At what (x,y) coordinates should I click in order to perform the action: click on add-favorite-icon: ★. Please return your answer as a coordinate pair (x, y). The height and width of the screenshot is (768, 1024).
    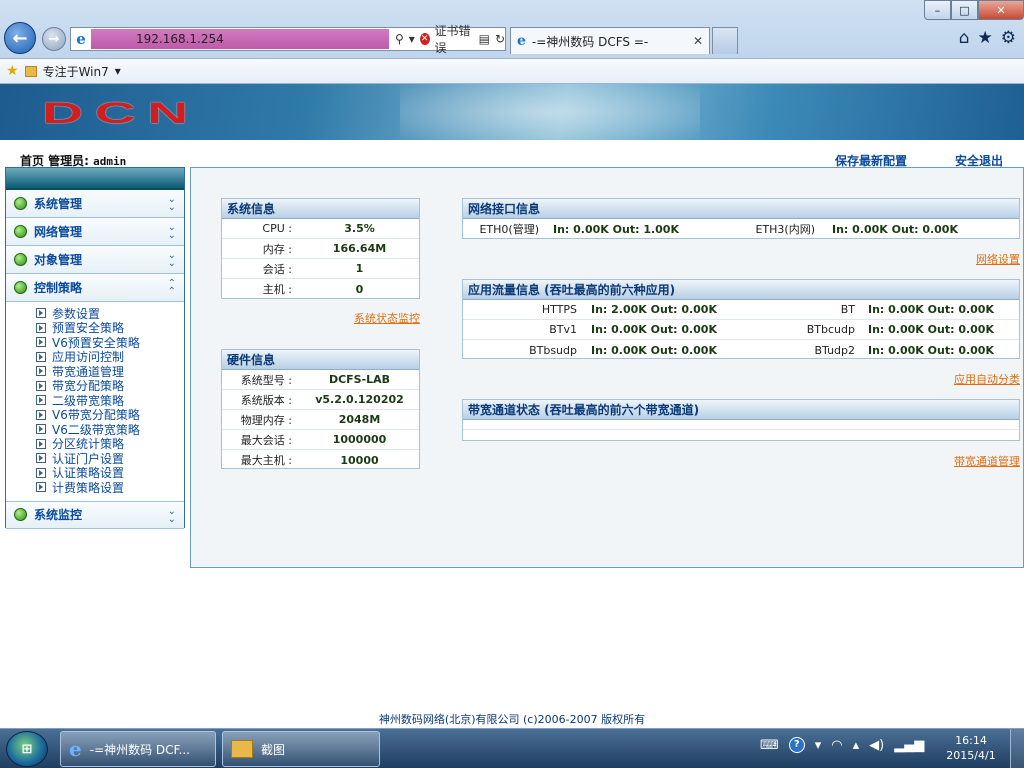
    Looking at the image, I should click on (12, 71).